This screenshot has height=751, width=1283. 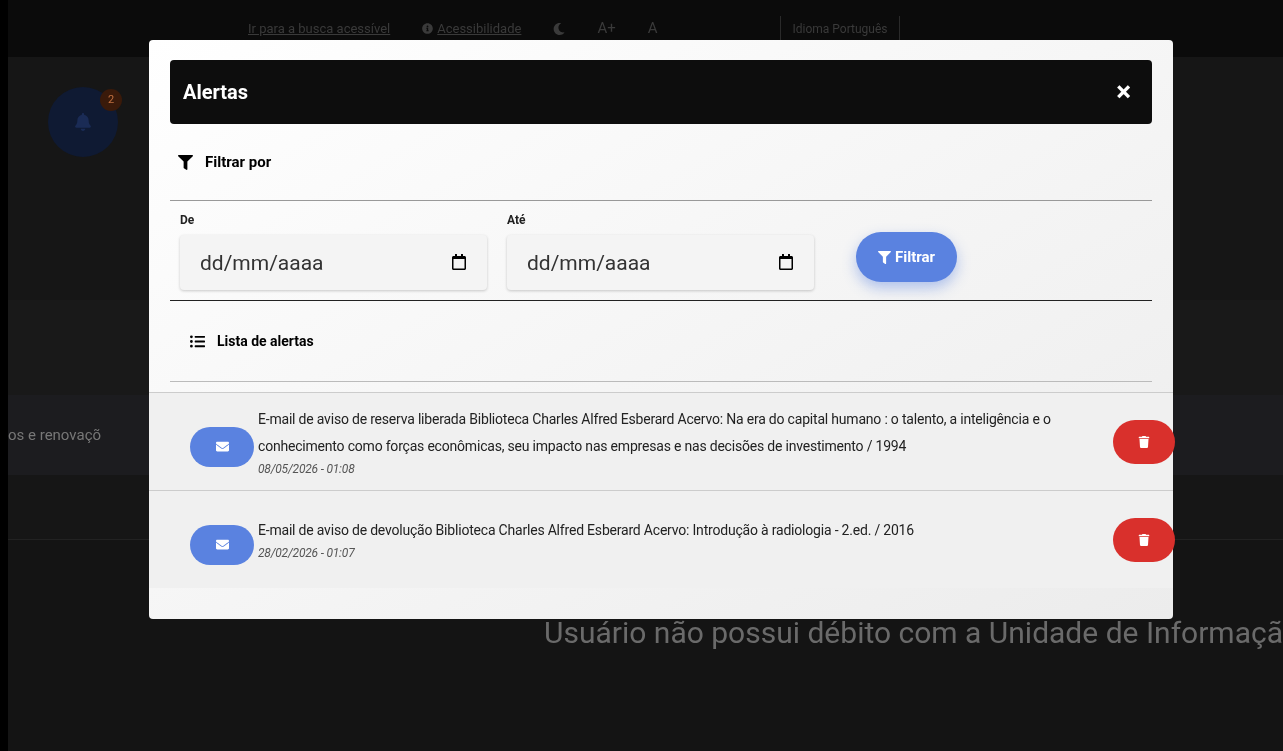 I want to click on filter-button: Filtrar, so click(x=907, y=257).